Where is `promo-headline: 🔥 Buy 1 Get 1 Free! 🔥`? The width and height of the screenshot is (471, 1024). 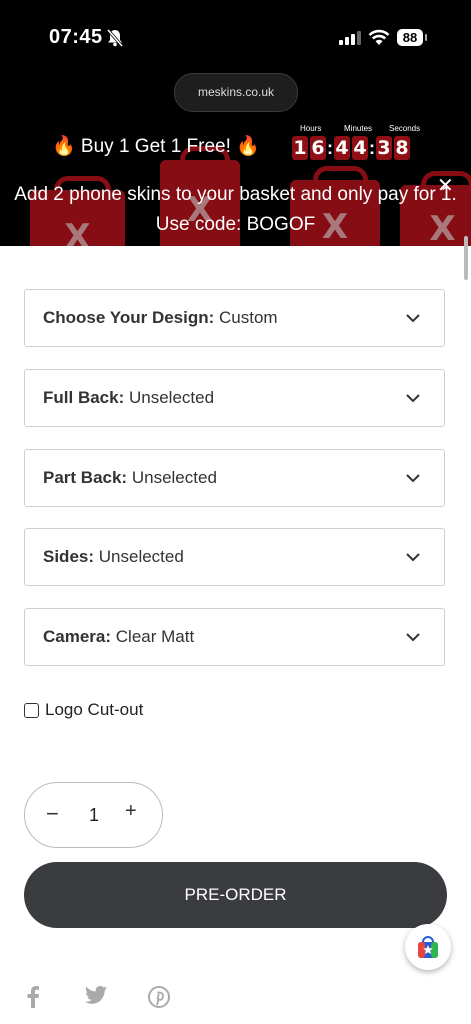 promo-headline: 🔥 Buy 1 Get 1 Free! 🔥 is located at coordinates (156, 146).